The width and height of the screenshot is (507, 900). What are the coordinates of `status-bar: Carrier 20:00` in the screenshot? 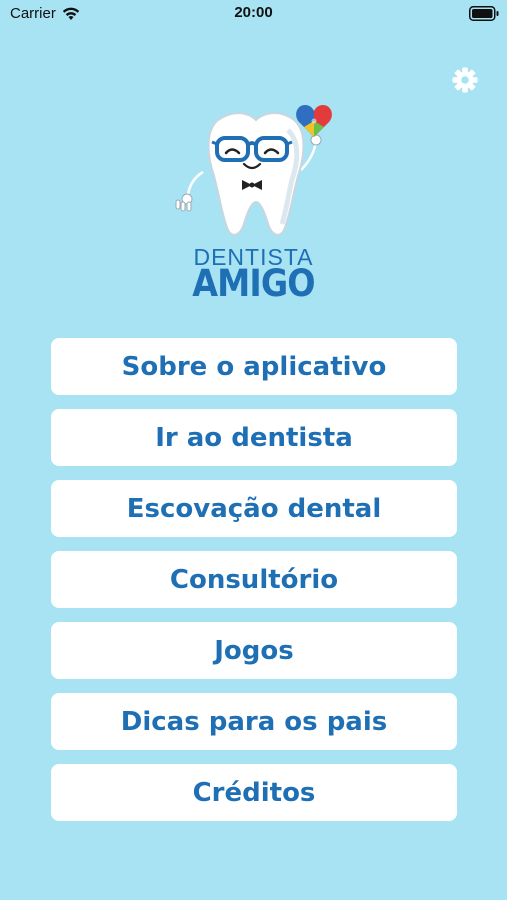 It's located at (253, 15).